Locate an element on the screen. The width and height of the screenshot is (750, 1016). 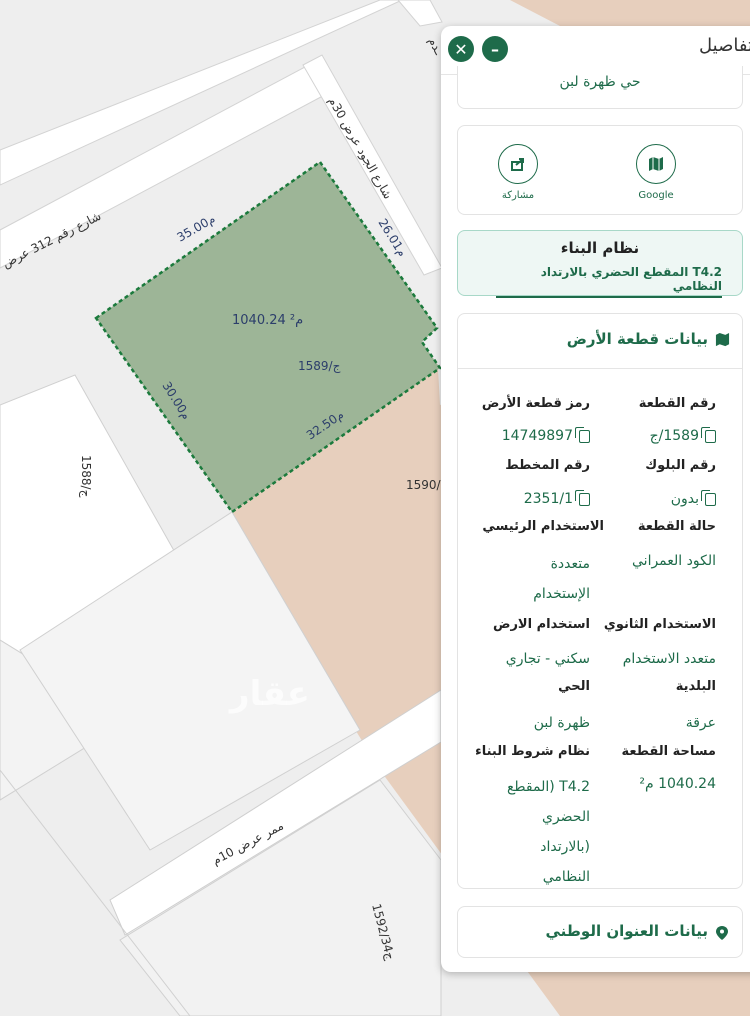
land-use-label: استخدام الارض is located at coordinates (541, 624).